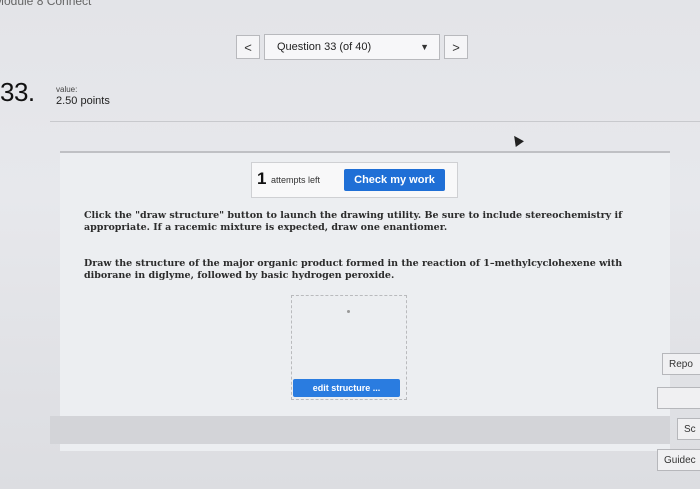 Image resolution: width=700 pixels, height=489 pixels. I want to click on report-button: Repo, so click(681, 364).